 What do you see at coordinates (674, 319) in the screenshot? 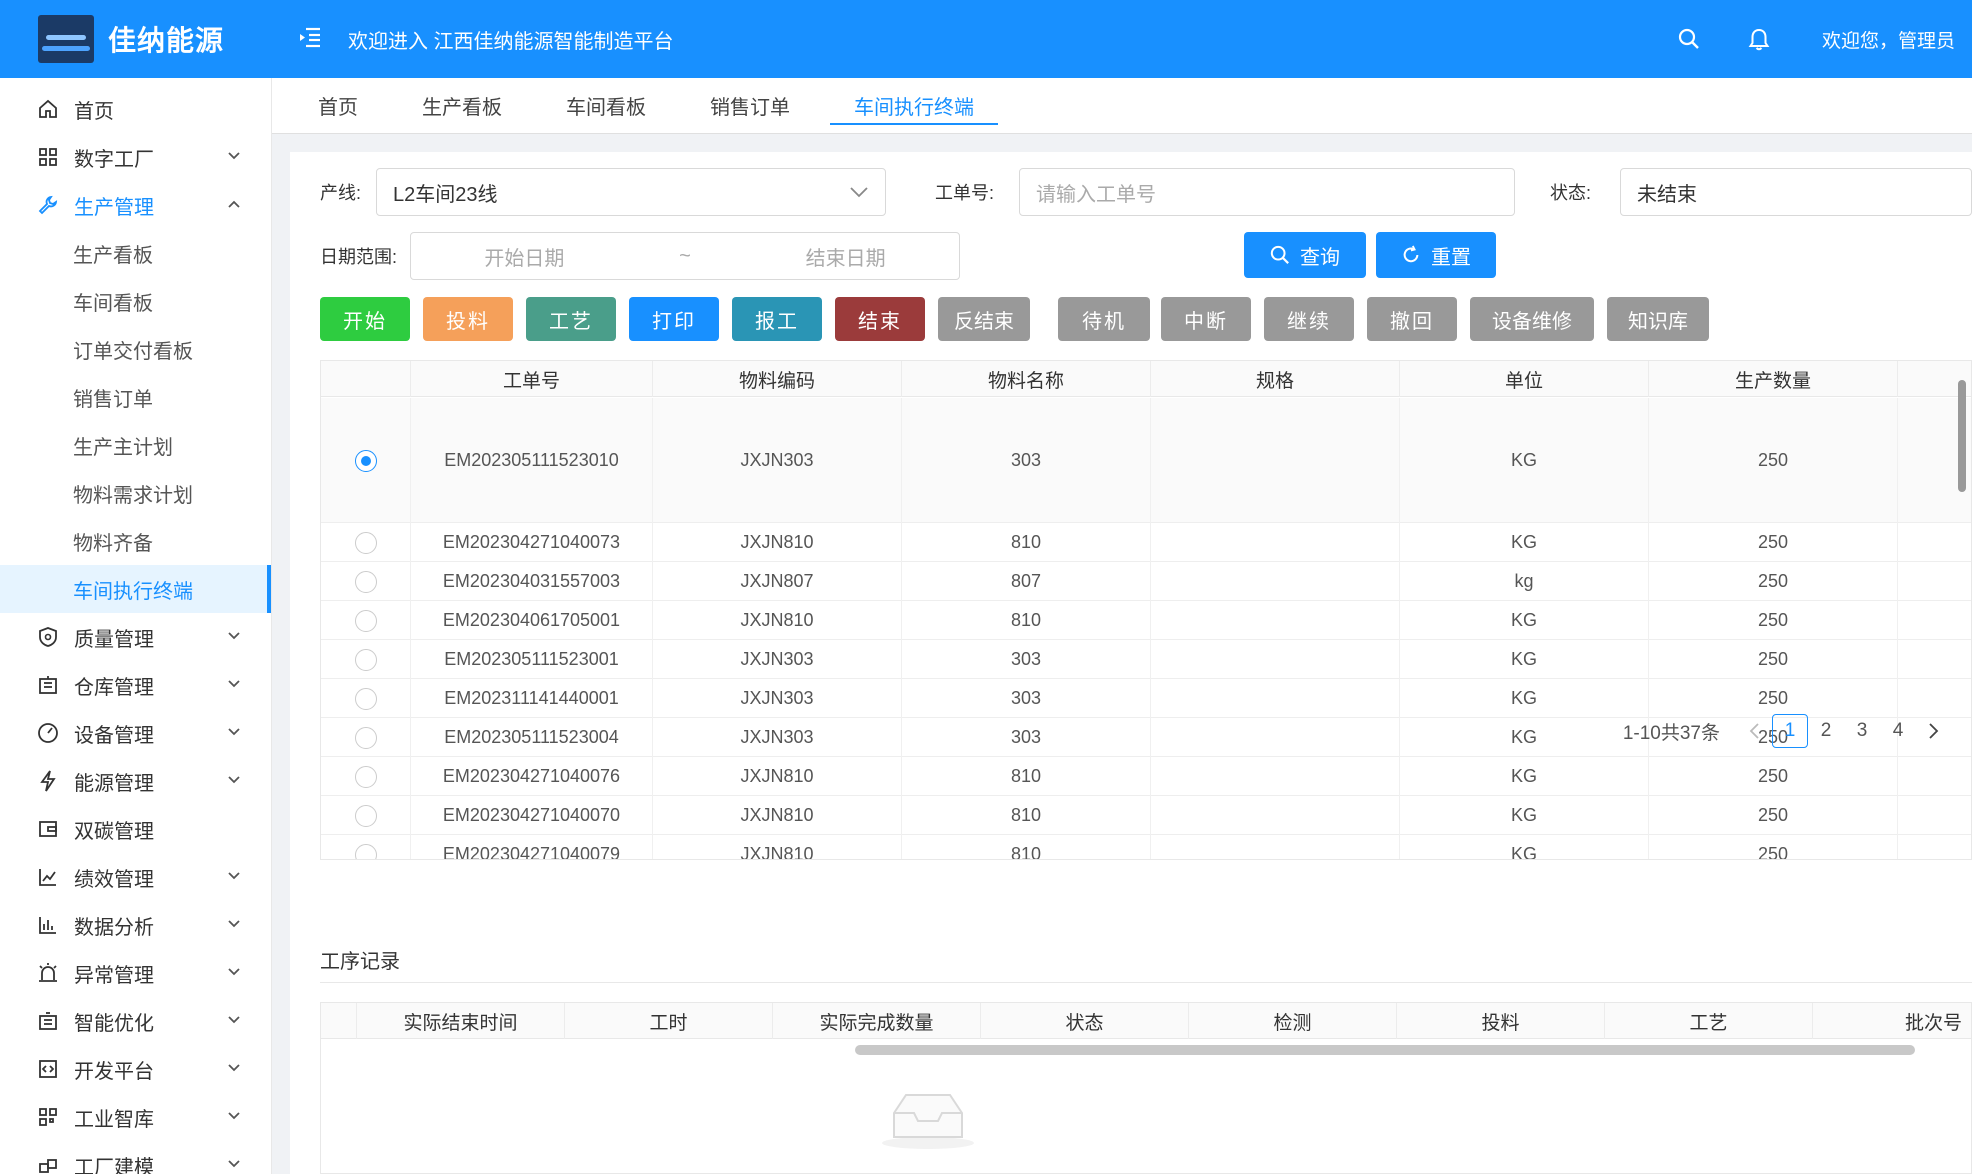
I see `print-button: 打印` at bounding box center [674, 319].